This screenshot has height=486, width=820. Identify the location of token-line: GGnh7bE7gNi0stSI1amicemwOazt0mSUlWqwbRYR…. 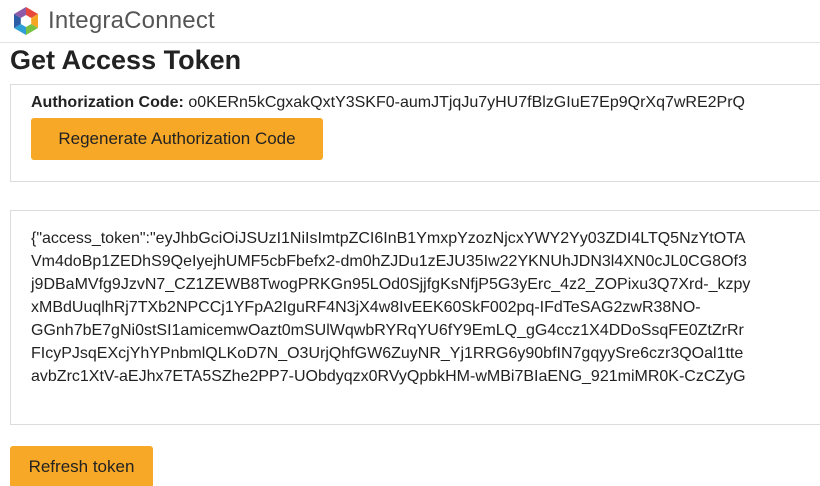
(387, 330).